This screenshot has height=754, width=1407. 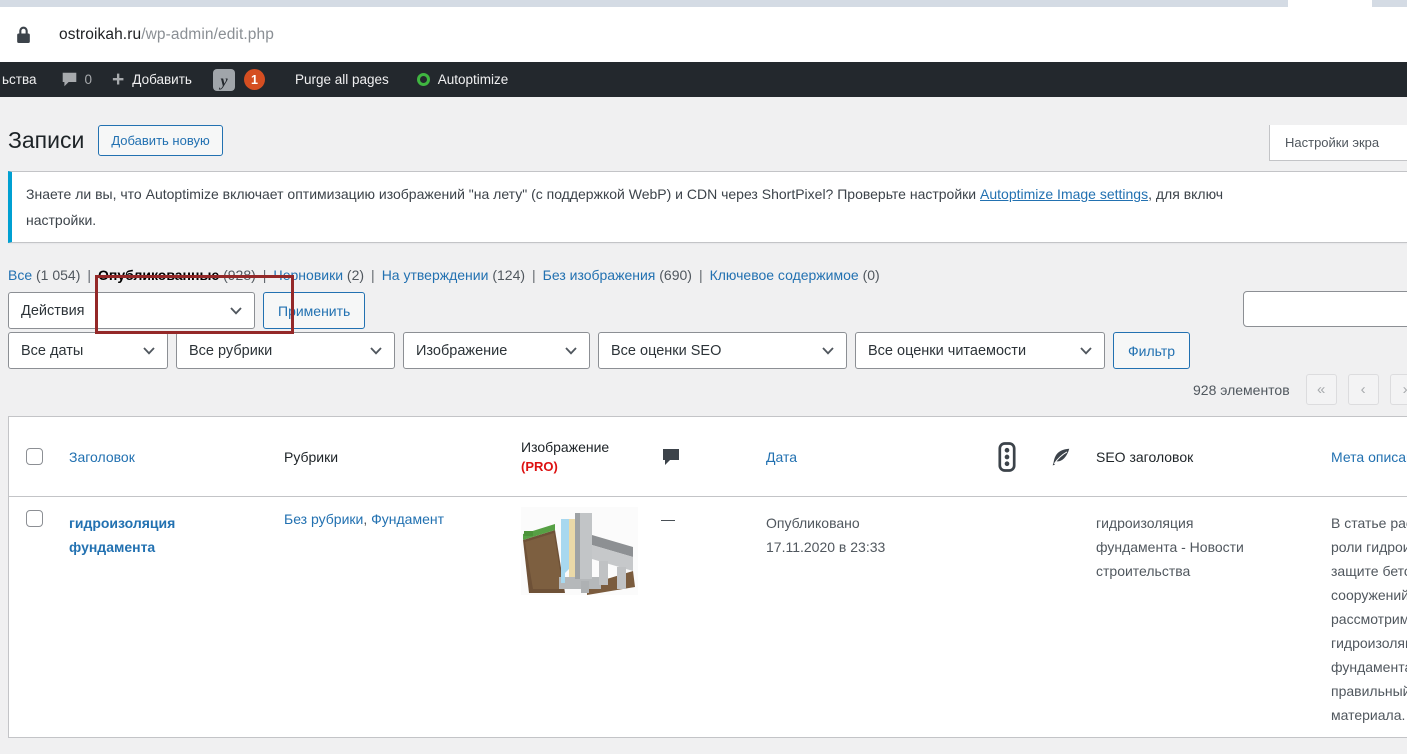 I want to click on sort-date-link: Дата, so click(x=781, y=457).